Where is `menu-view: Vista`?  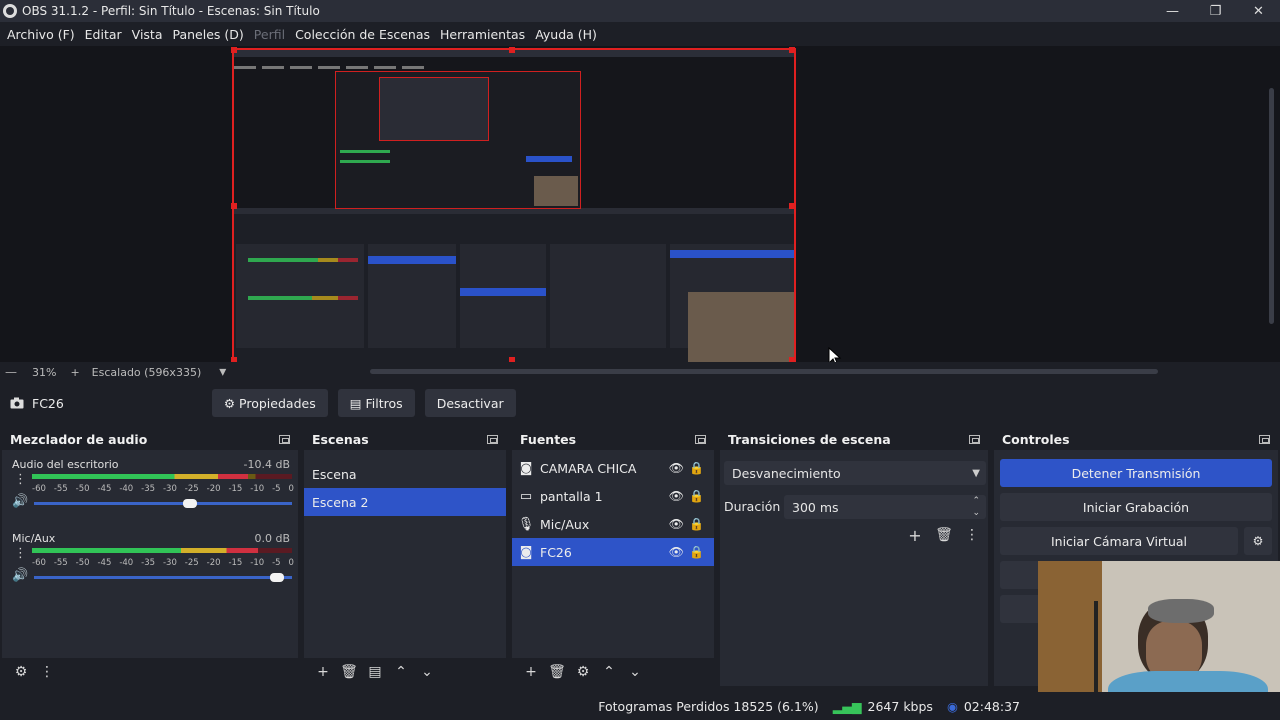
menu-view: Vista is located at coordinates (147, 34).